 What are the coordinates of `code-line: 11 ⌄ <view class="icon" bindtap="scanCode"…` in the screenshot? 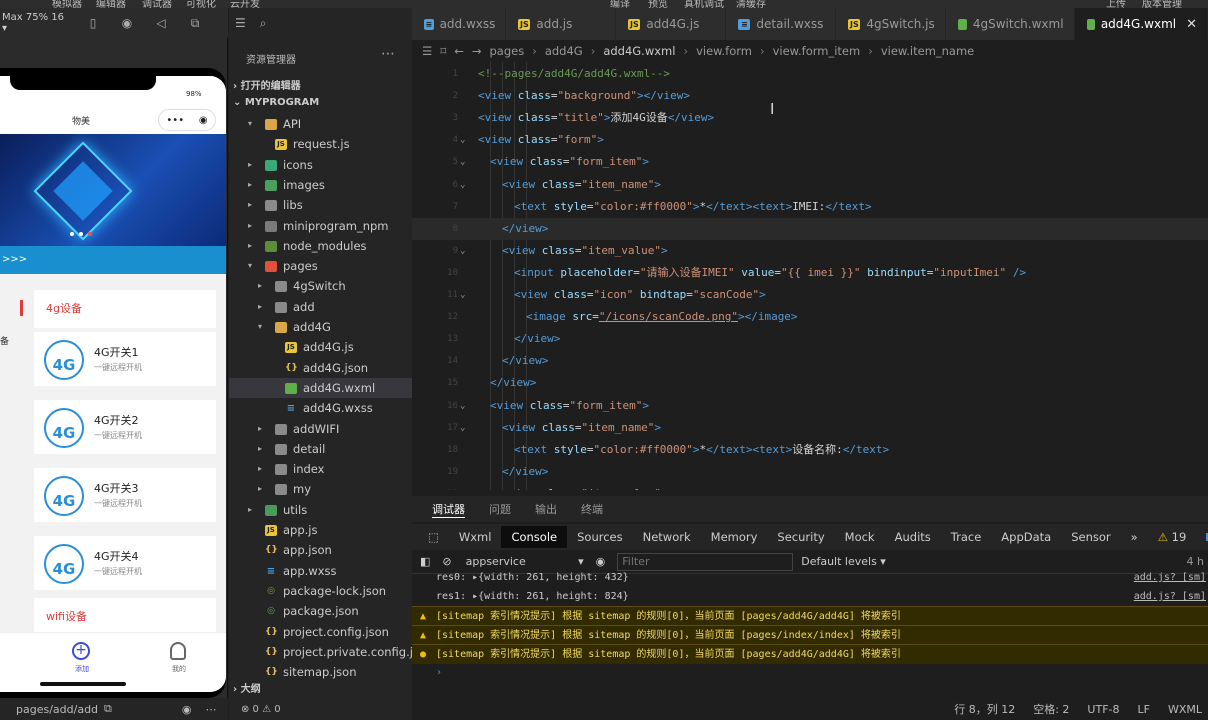 It's located at (810, 295).